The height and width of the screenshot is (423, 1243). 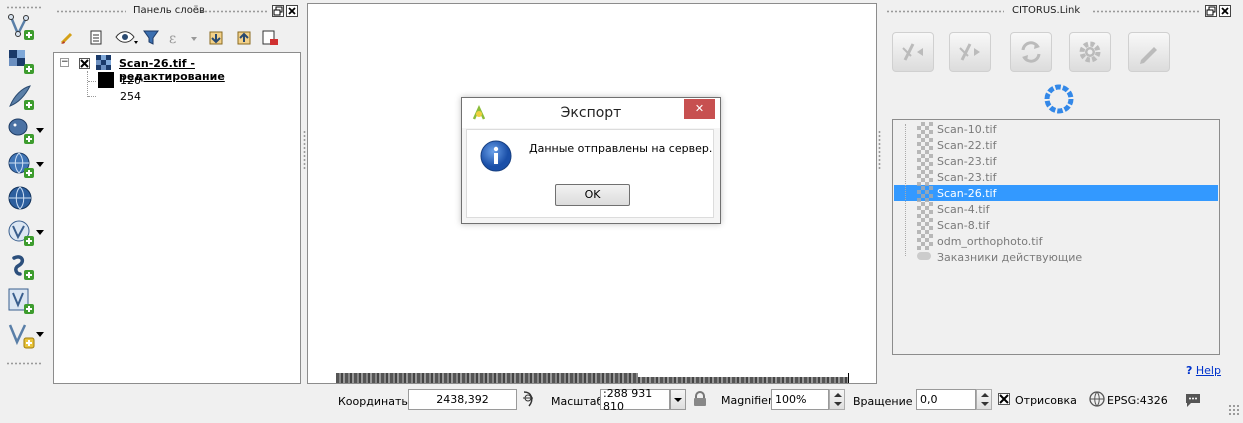 What do you see at coordinates (837, 399) in the screenshot?
I see `magnifier-spinner` at bounding box center [837, 399].